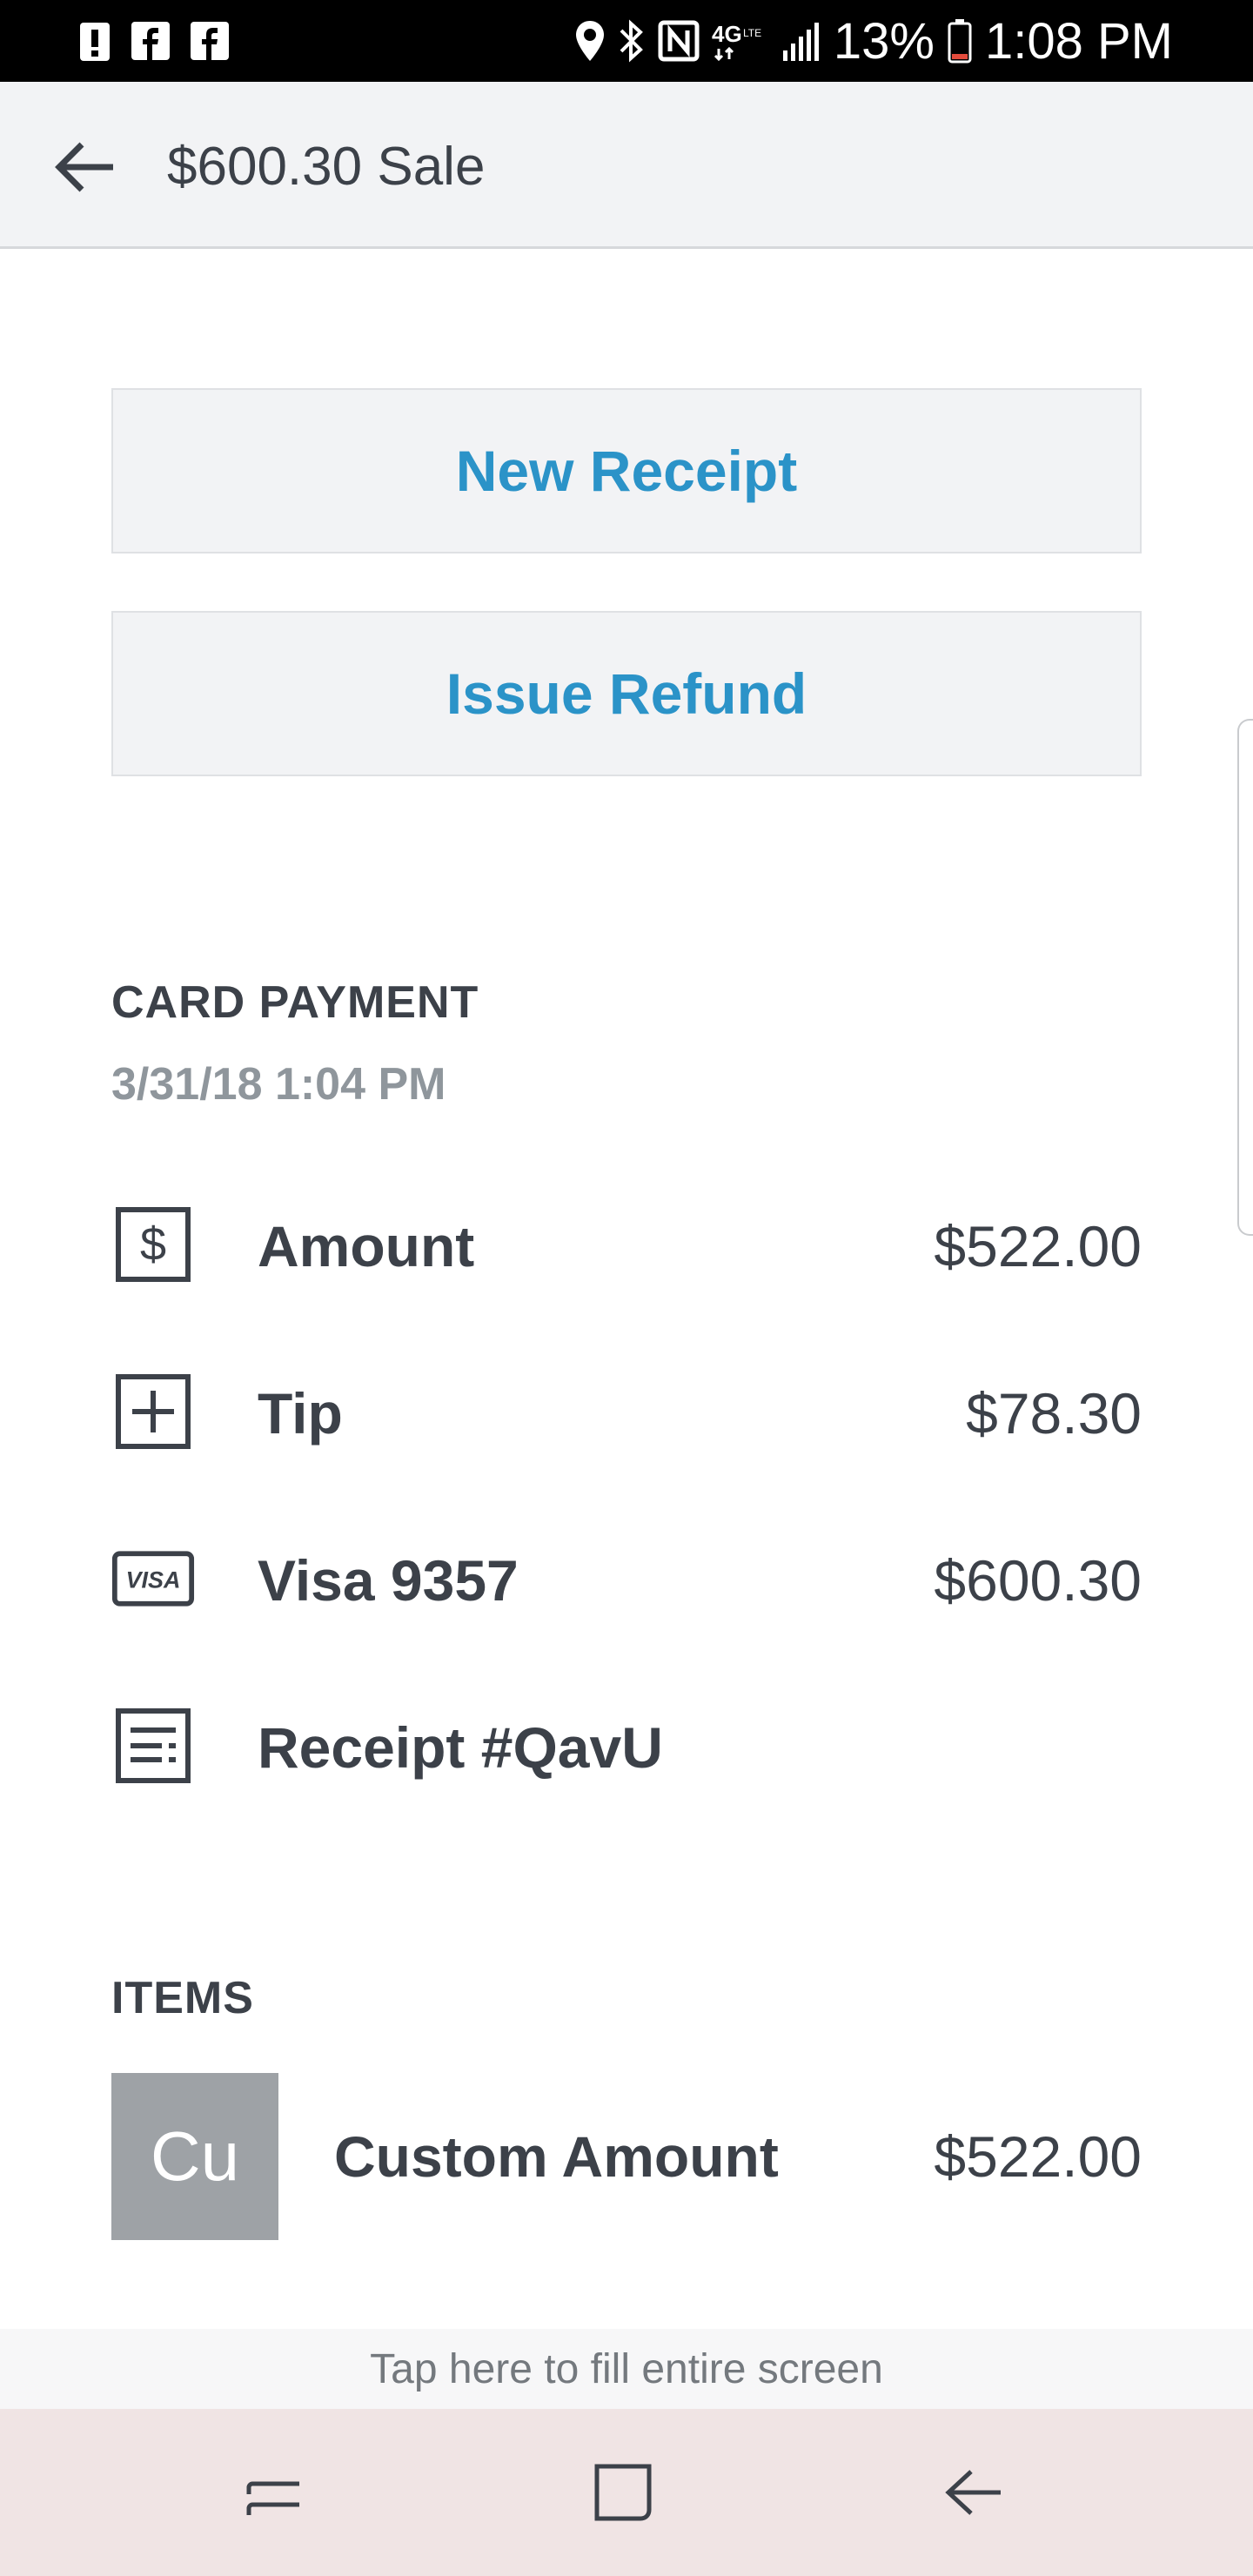 The height and width of the screenshot is (2576, 1253). I want to click on home-button, so click(623, 2492).